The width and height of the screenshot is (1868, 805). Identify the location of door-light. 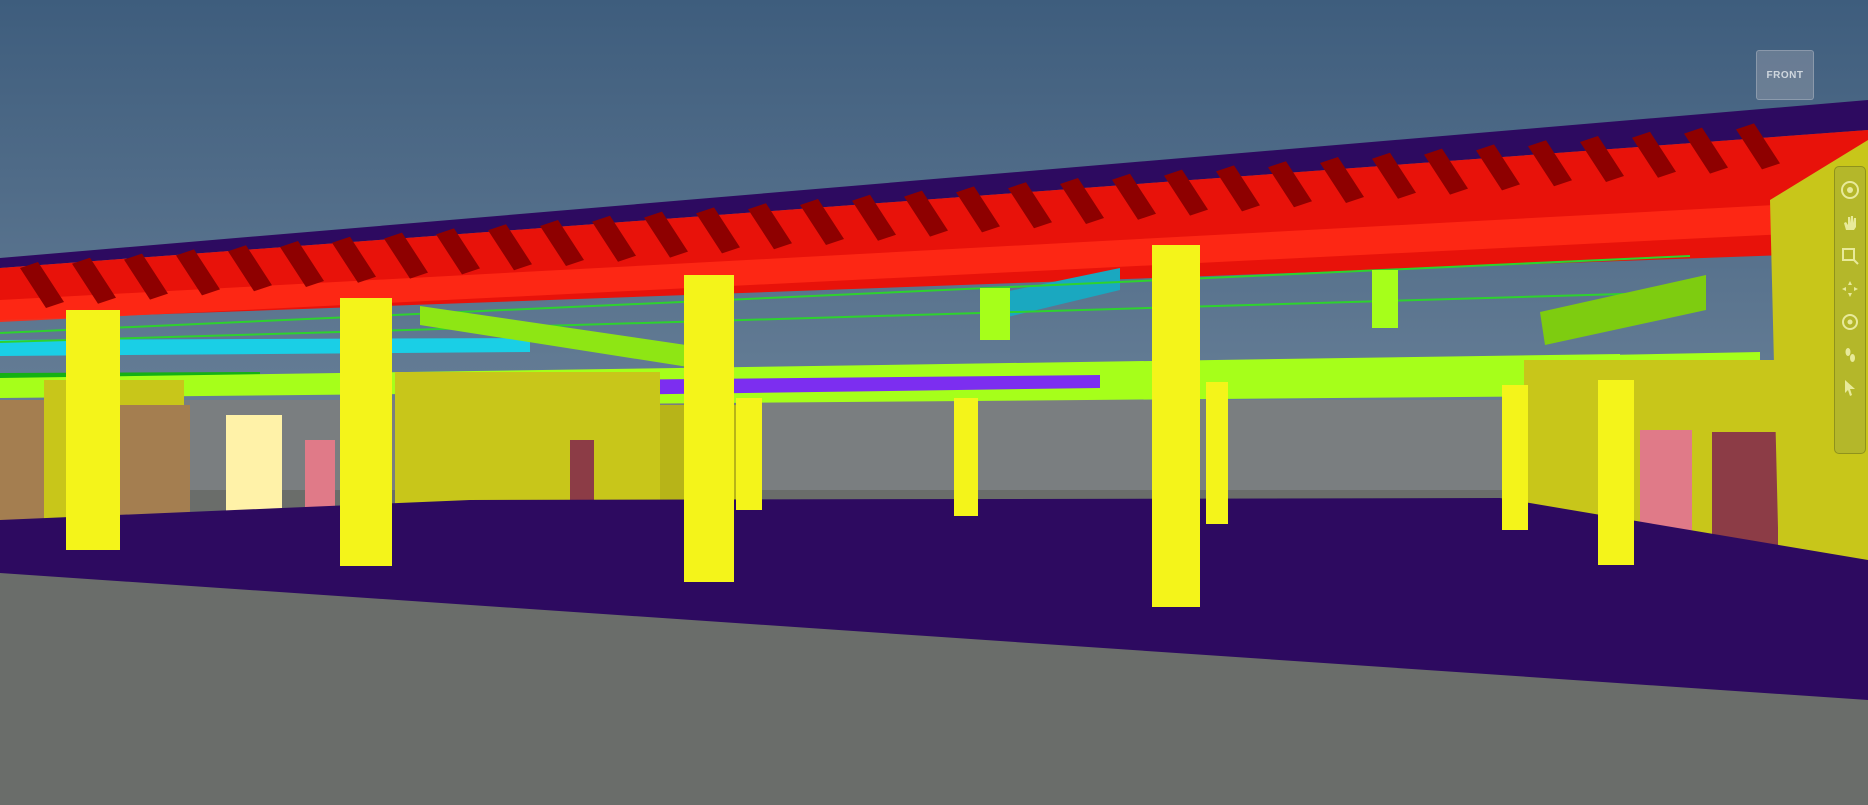
(254, 467).